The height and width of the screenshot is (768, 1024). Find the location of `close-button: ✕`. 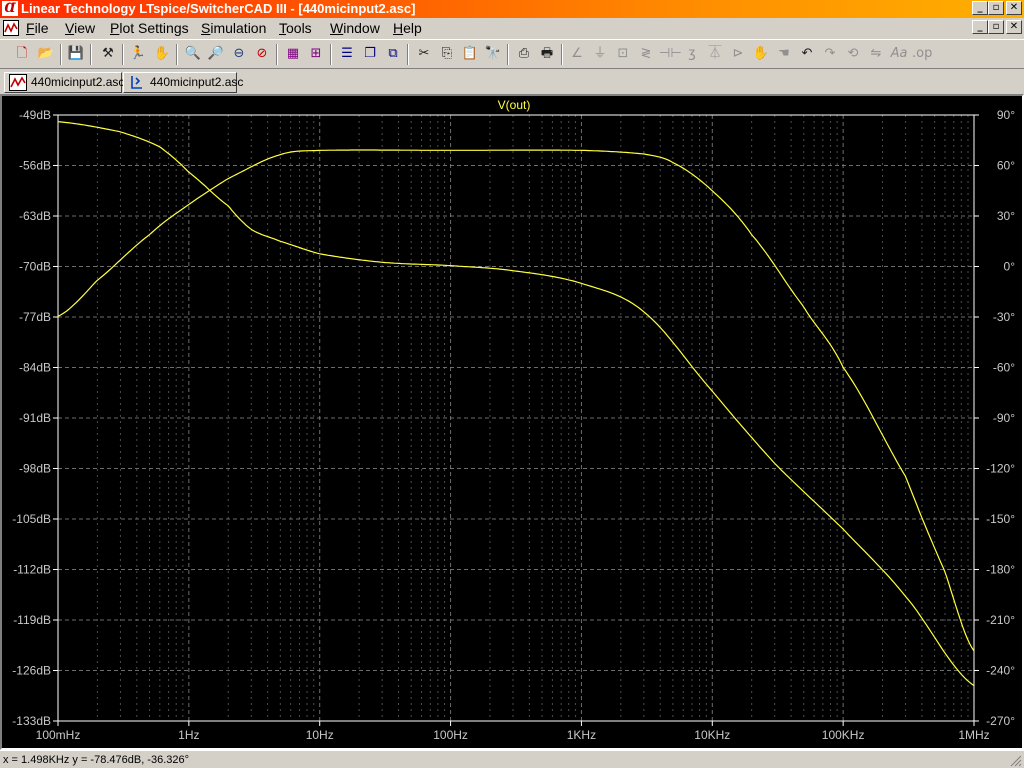

close-button: ✕ is located at coordinates (1014, 8).